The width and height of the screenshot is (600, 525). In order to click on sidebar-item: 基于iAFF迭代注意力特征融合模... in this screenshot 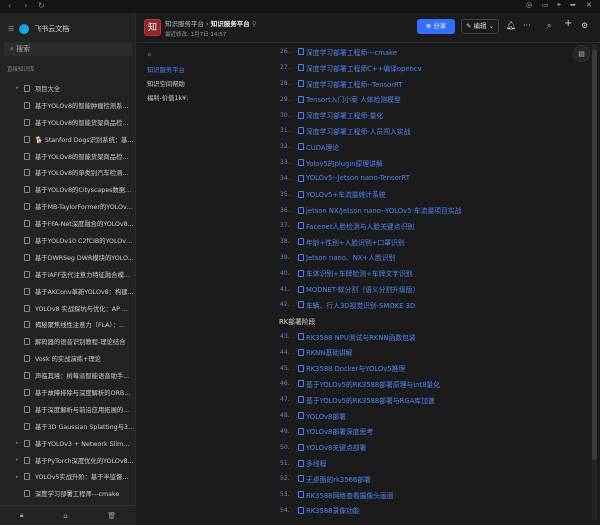, I will do `click(68, 274)`.